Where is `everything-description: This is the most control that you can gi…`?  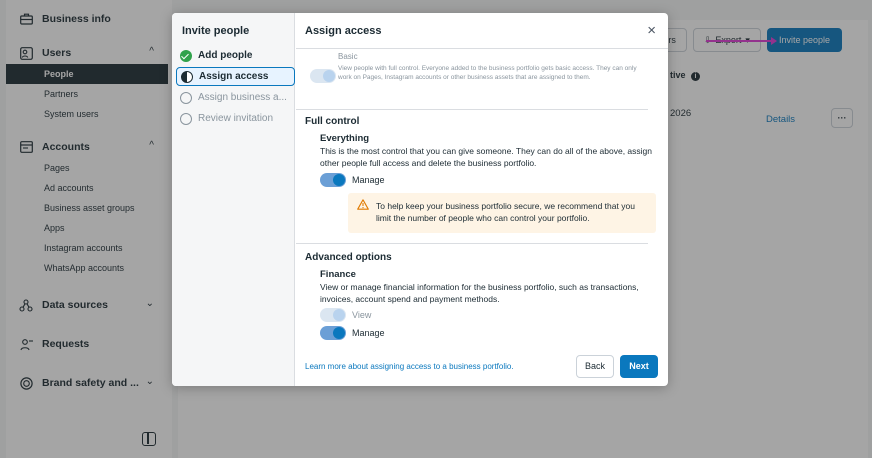
everything-description: This is the most control that you can gi… is located at coordinates (486, 157).